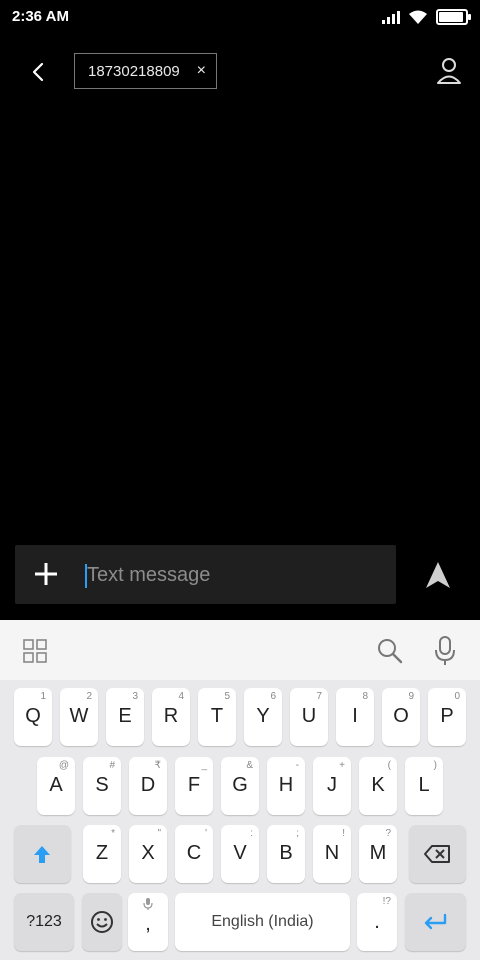 The image size is (480, 960). What do you see at coordinates (251, 833) in the screenshot?
I see `key-hint: :` at bounding box center [251, 833].